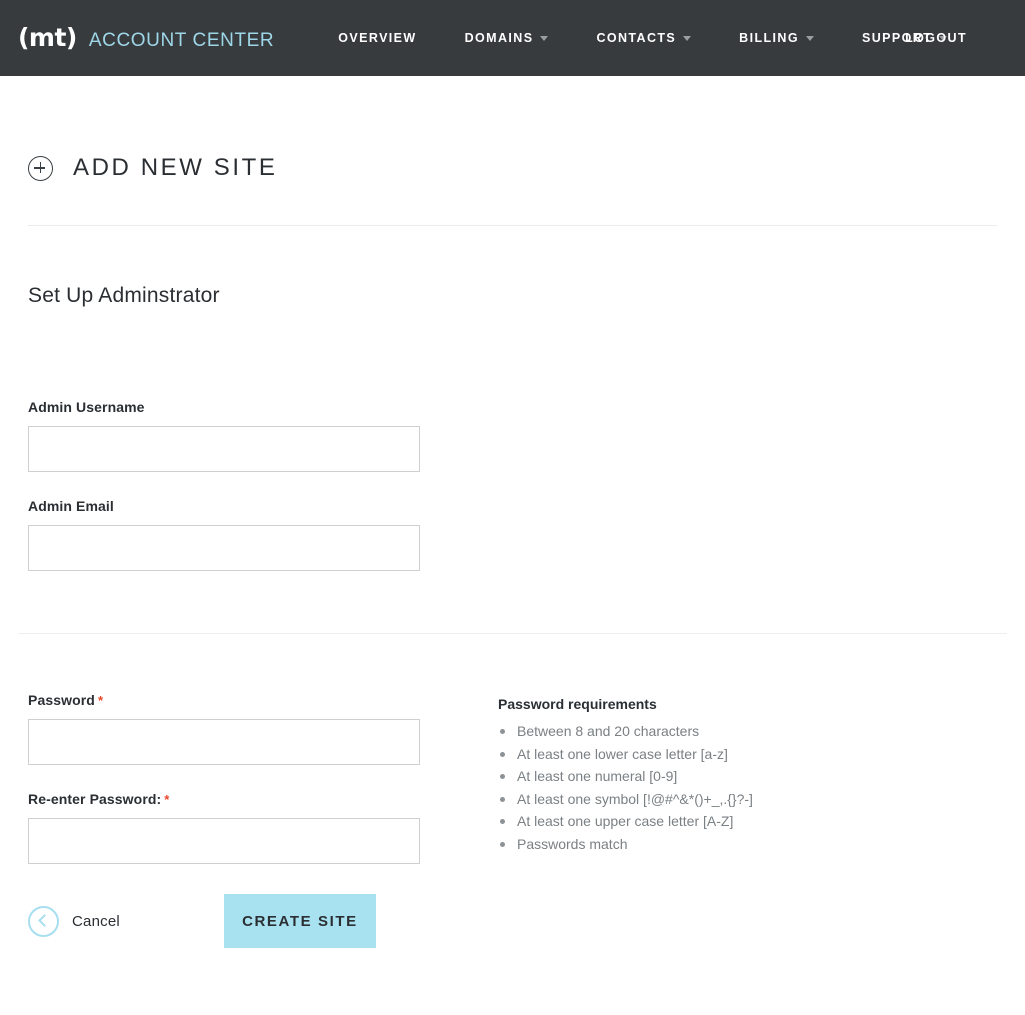 This screenshot has height=1015, width=1025. I want to click on plus-circle-icon, so click(40, 168).